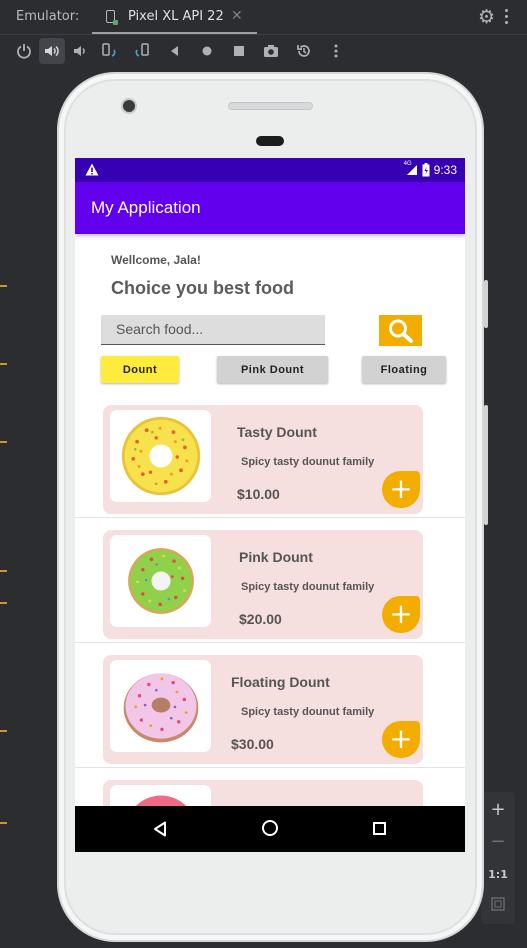  Describe the element at coordinates (258, 494) in the screenshot. I see `item-price: $10.00` at that location.